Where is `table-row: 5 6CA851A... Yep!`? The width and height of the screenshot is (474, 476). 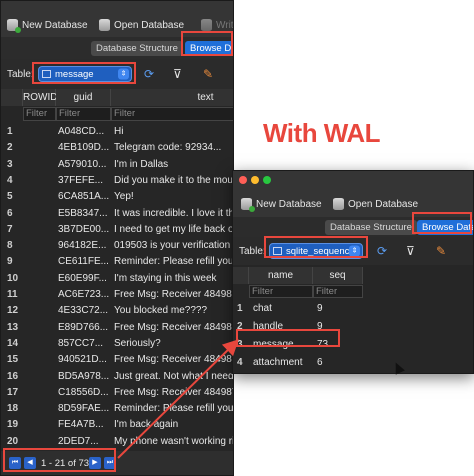
table-row: 5 6CA851A... Yep! is located at coordinates (117, 196).